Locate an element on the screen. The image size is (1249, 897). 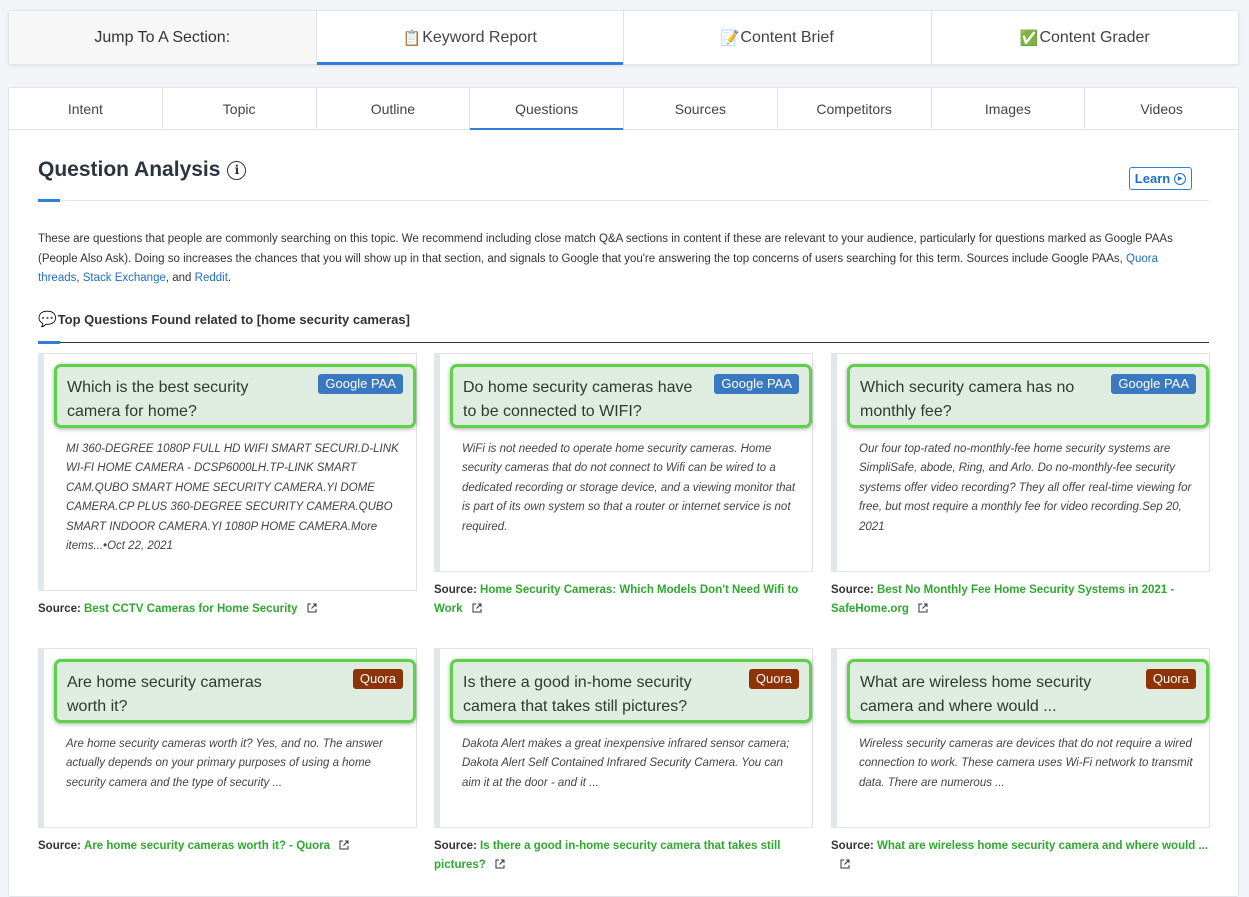
jump-content-grader: ✅ Content Grader is located at coordinates (1085, 37).